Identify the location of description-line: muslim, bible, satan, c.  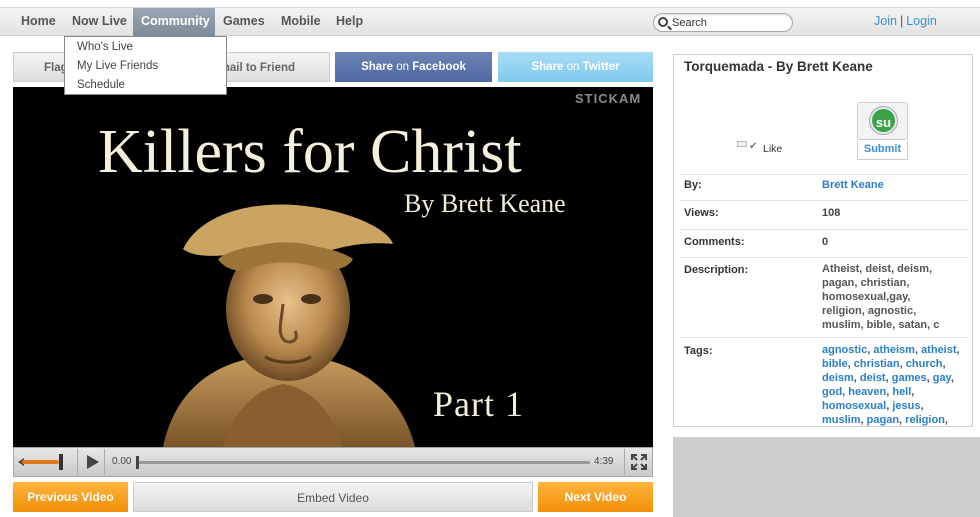
(881, 325).